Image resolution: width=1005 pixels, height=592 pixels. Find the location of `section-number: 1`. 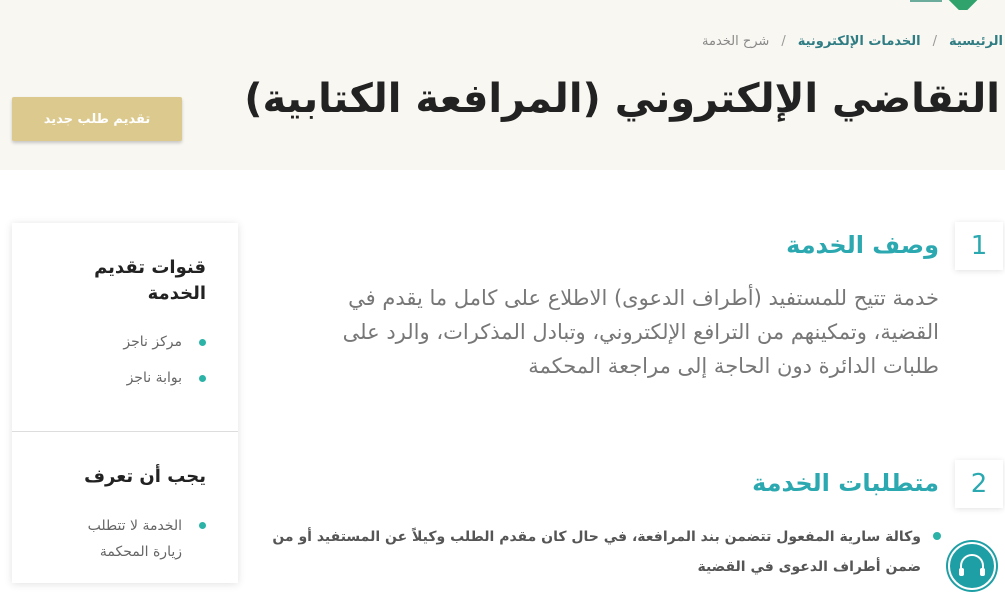

section-number: 1 is located at coordinates (979, 246).